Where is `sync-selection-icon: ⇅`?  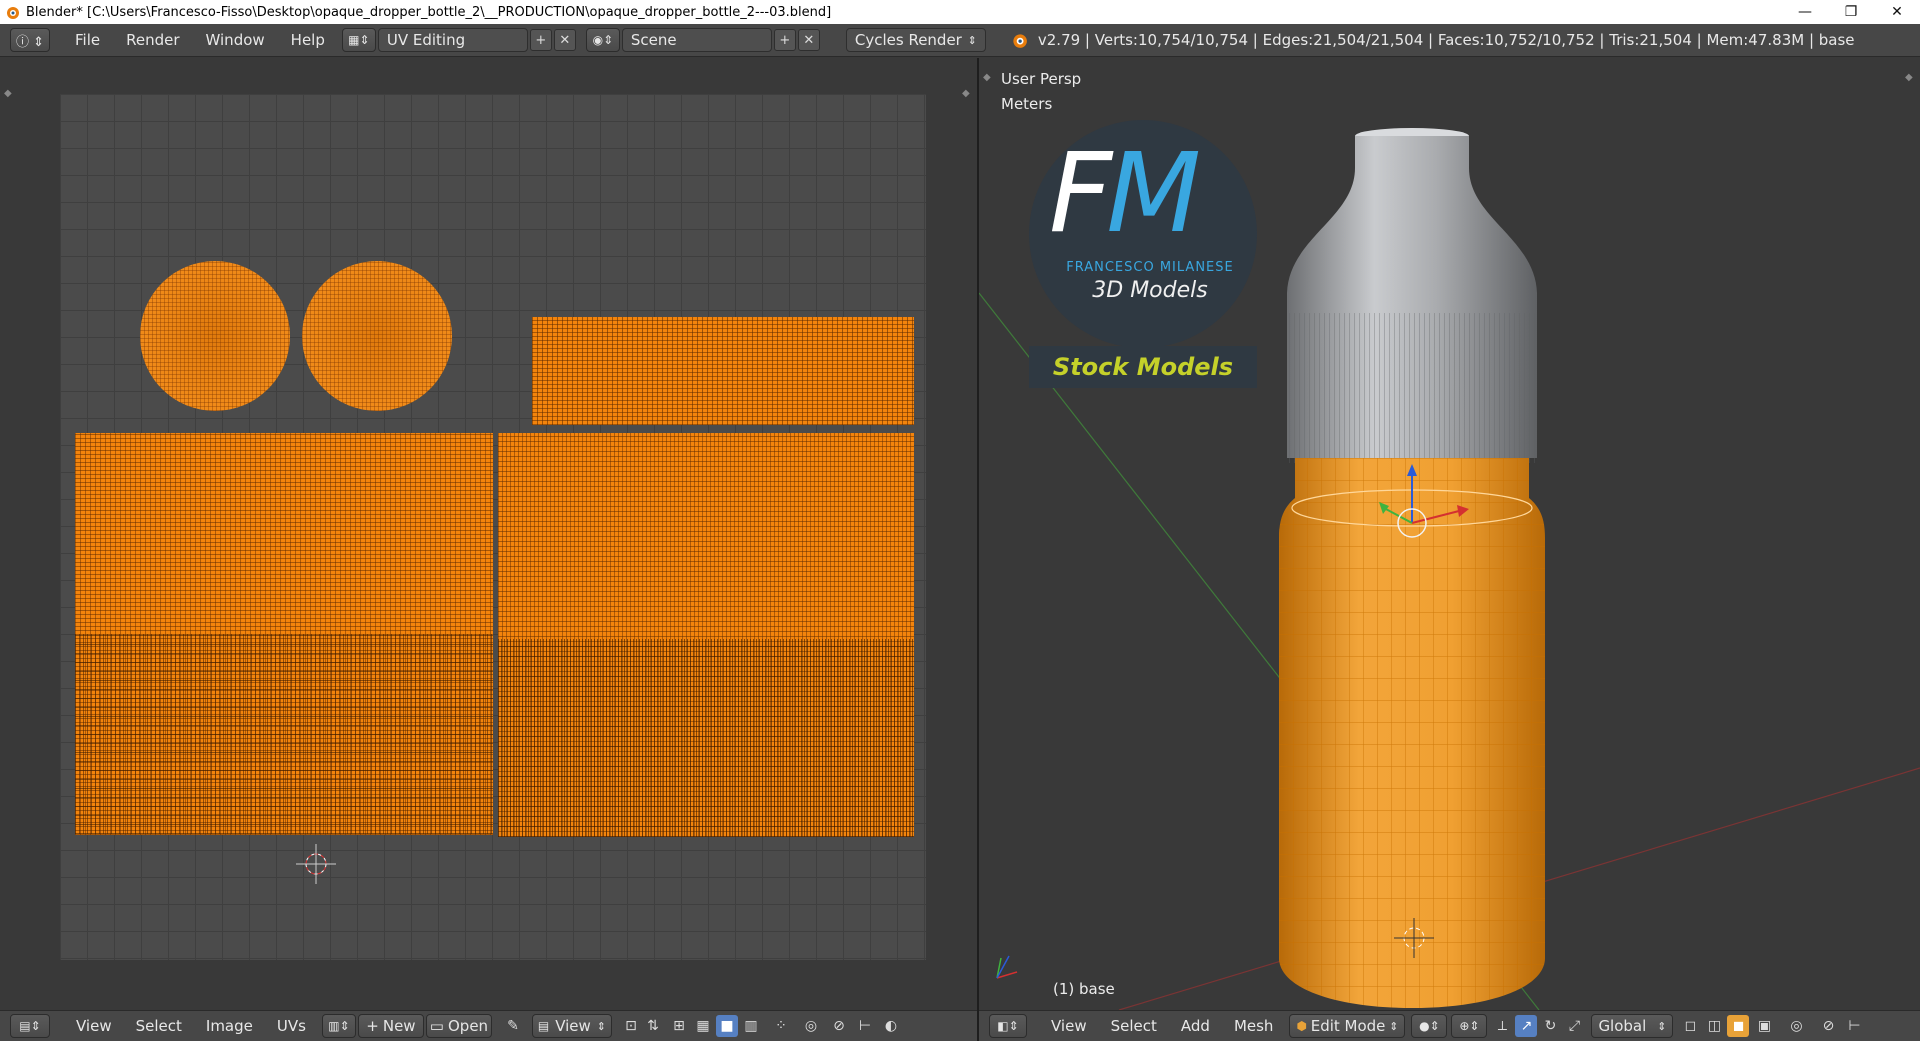
sync-selection-icon: ⇅ is located at coordinates (653, 1026).